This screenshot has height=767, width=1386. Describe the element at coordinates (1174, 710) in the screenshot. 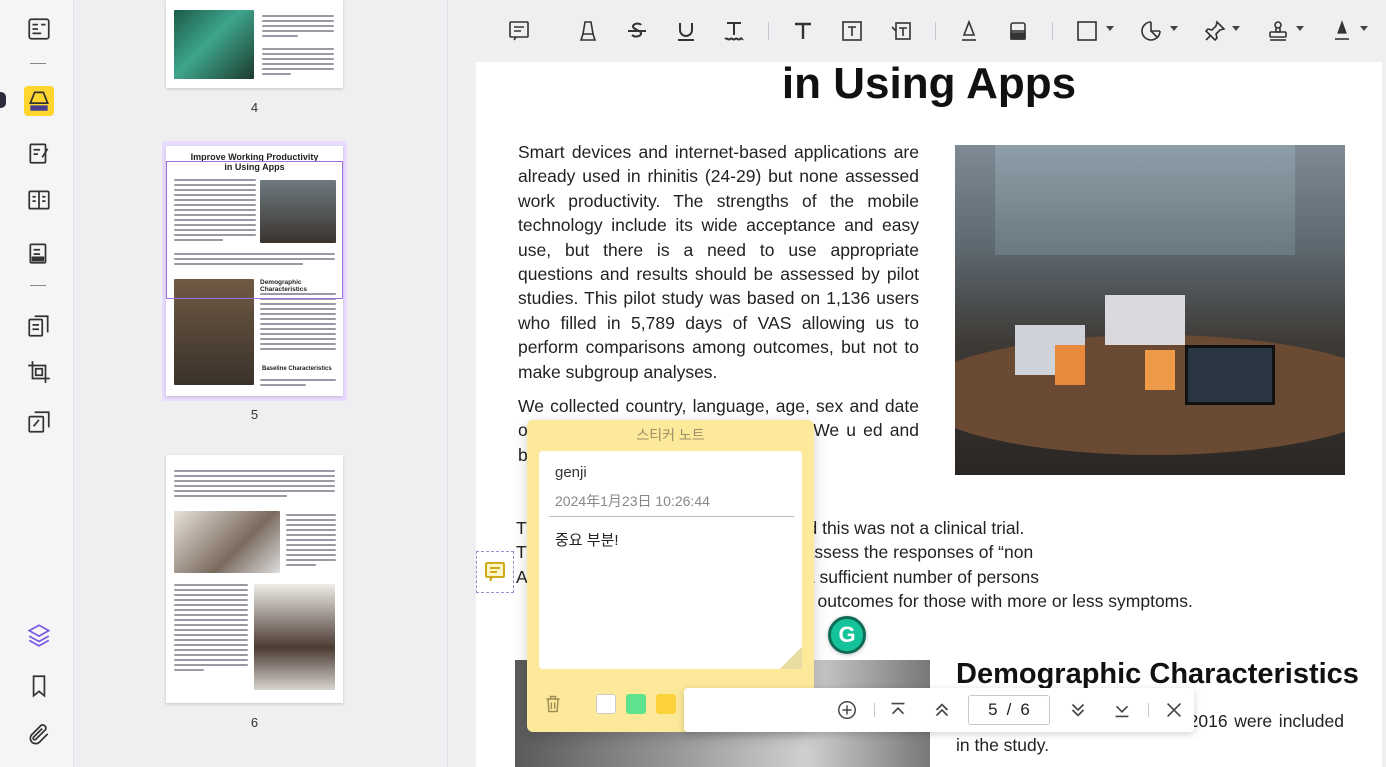

I see `close-icon` at that location.